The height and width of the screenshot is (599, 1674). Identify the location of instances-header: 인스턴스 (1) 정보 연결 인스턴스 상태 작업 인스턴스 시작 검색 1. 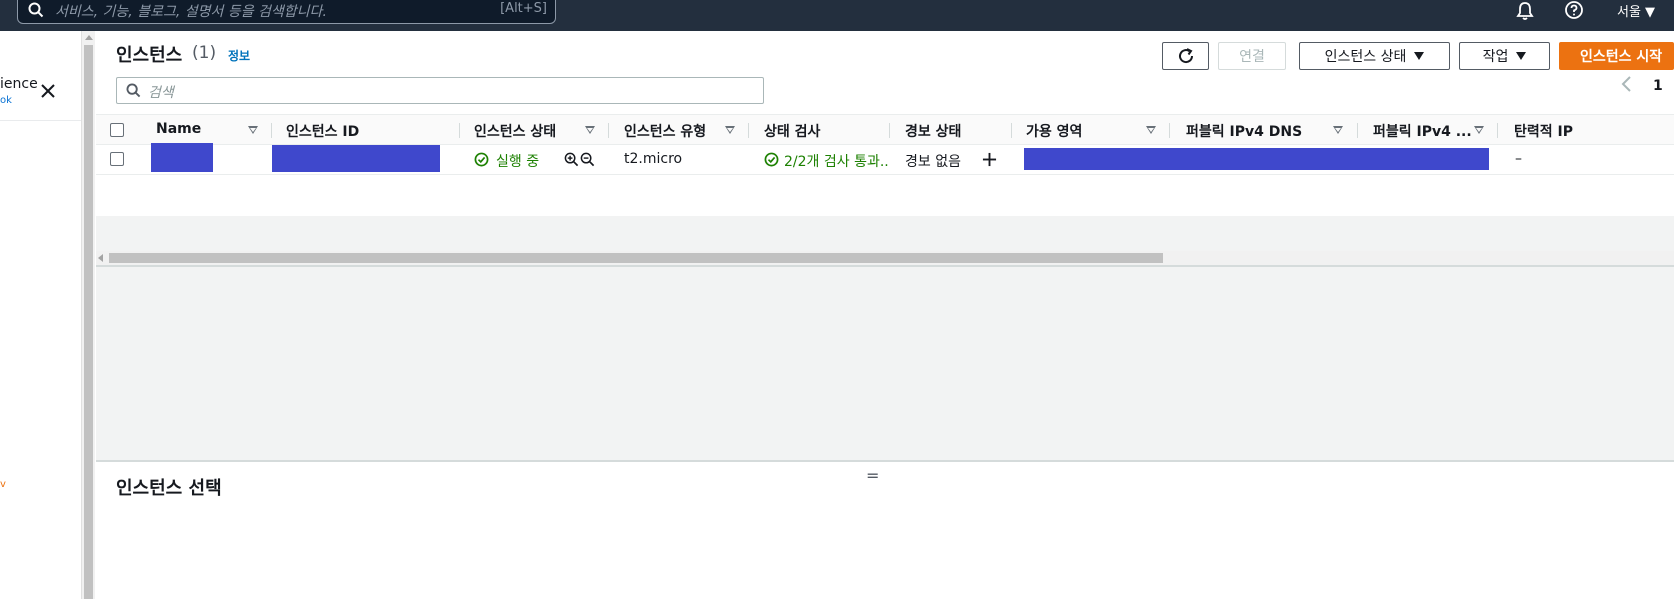
(885, 72).